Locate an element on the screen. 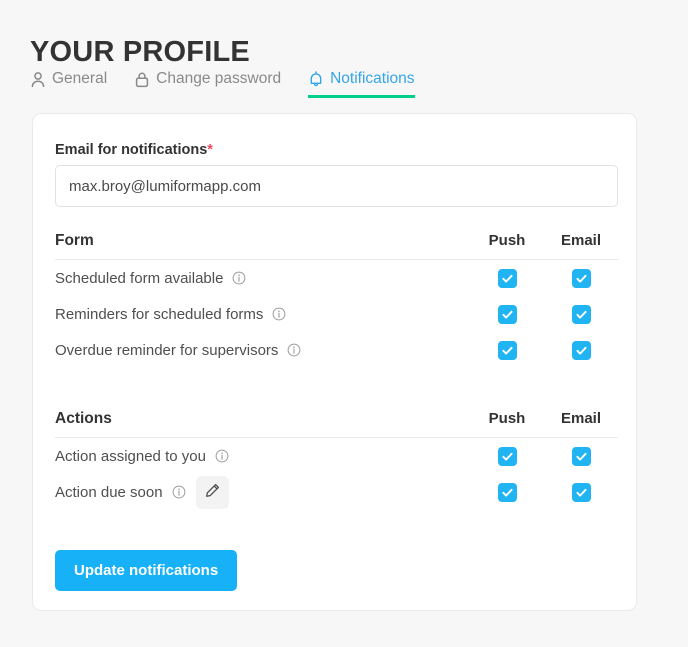 The image size is (688, 647). row-label: Overdue reminder for supervisors is located at coordinates (167, 350).